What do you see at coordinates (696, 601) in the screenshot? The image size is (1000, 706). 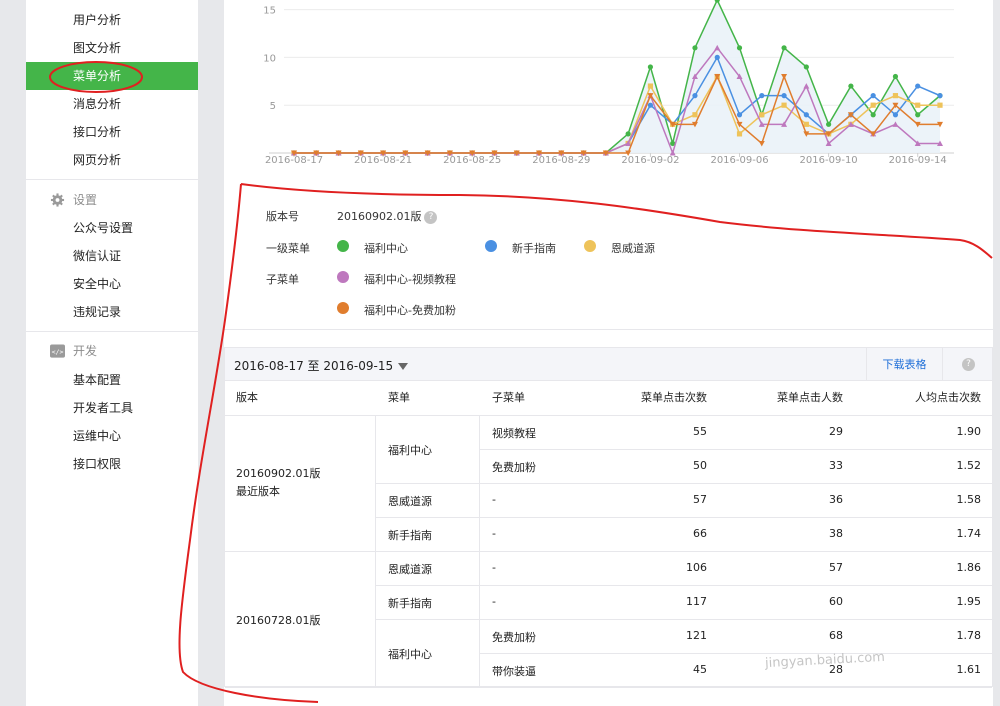 I see `click-count: 117` at bounding box center [696, 601].